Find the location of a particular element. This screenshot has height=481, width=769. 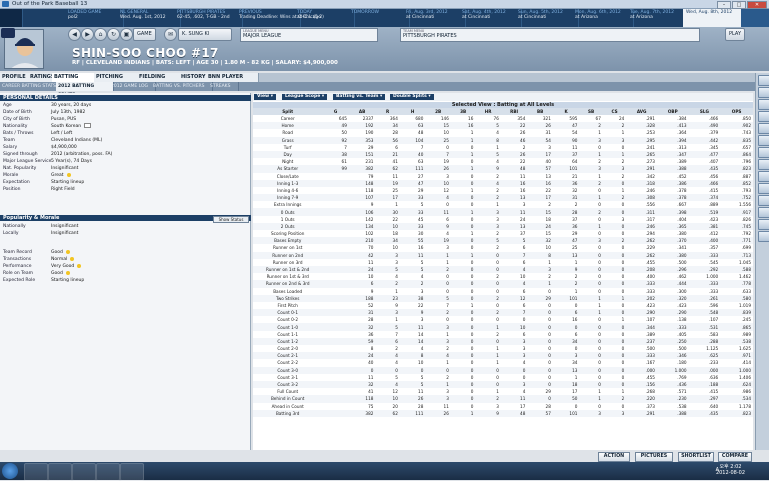

column-header: SB is located at coordinates (591, 111).